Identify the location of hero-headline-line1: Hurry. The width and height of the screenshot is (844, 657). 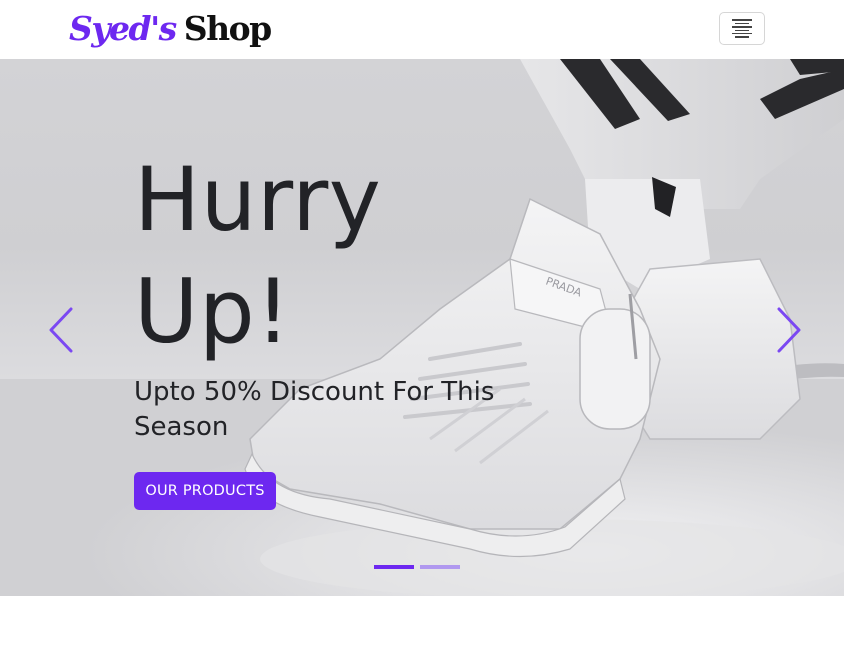
(258, 199).